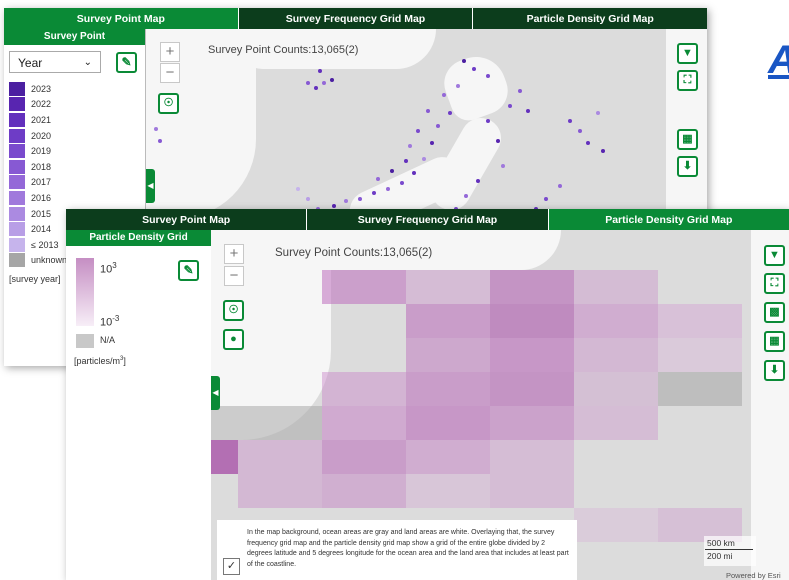 The height and width of the screenshot is (580, 789). What do you see at coordinates (77, 89) in the screenshot?
I see `legend-item: 2023` at bounding box center [77, 89].